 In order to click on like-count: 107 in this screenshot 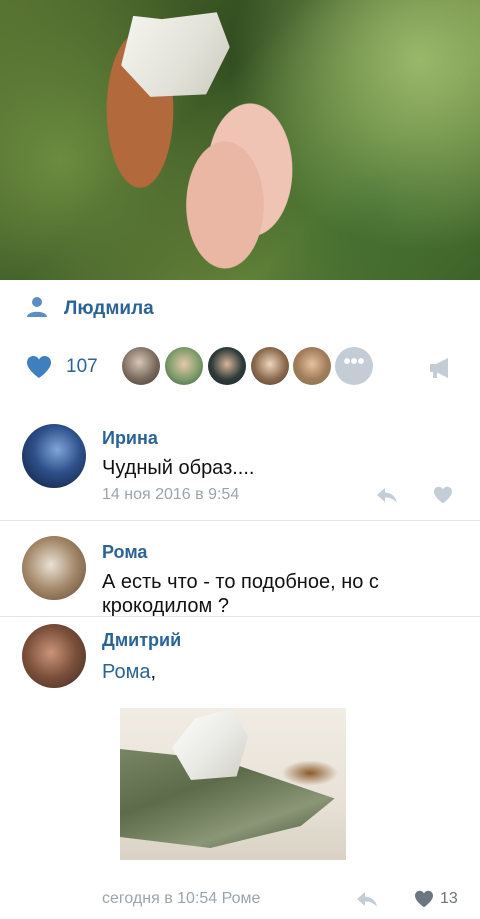, I will do `click(82, 367)`.